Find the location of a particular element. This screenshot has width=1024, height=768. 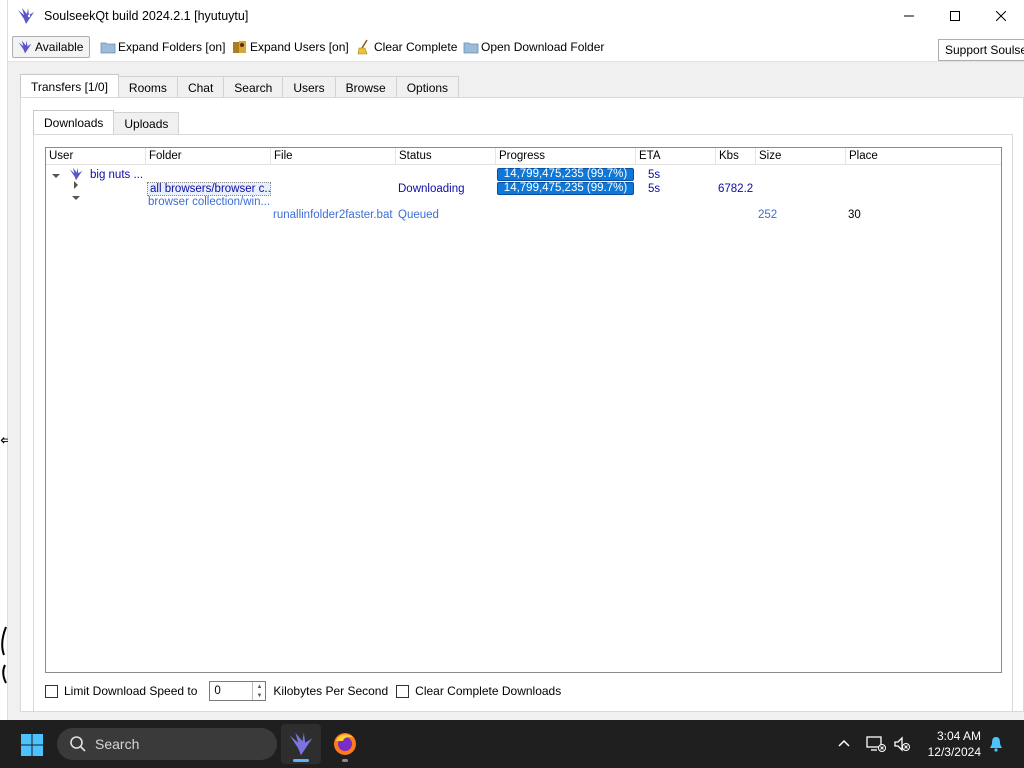

limit-speed-checkbox is located at coordinates (51, 691).